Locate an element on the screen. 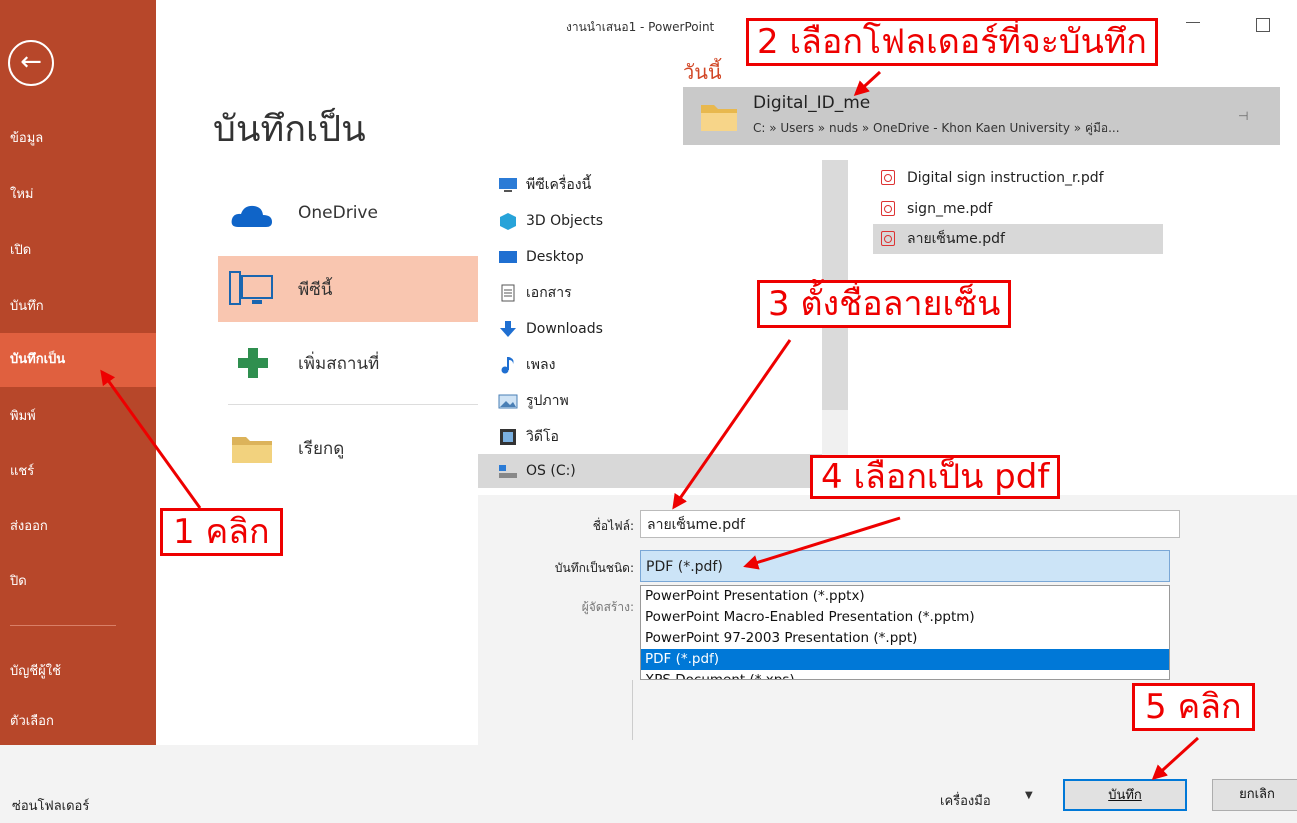  tree-item-label: เอกสาร is located at coordinates (549, 293).